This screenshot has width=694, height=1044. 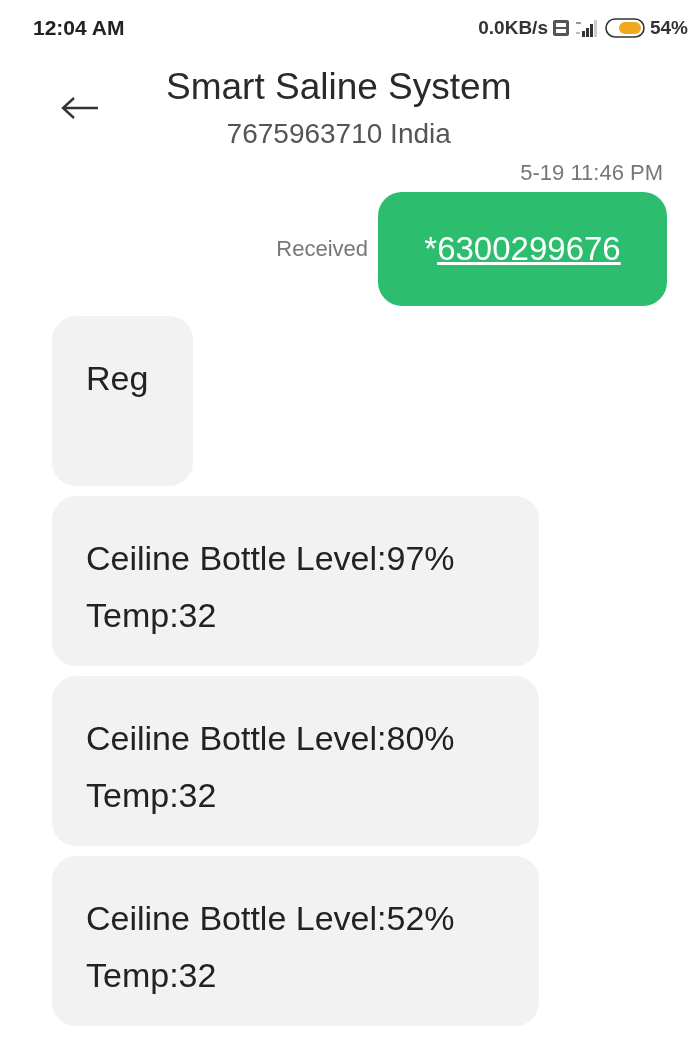 What do you see at coordinates (79, 28) in the screenshot?
I see `status-time: 12:04 AM` at bounding box center [79, 28].